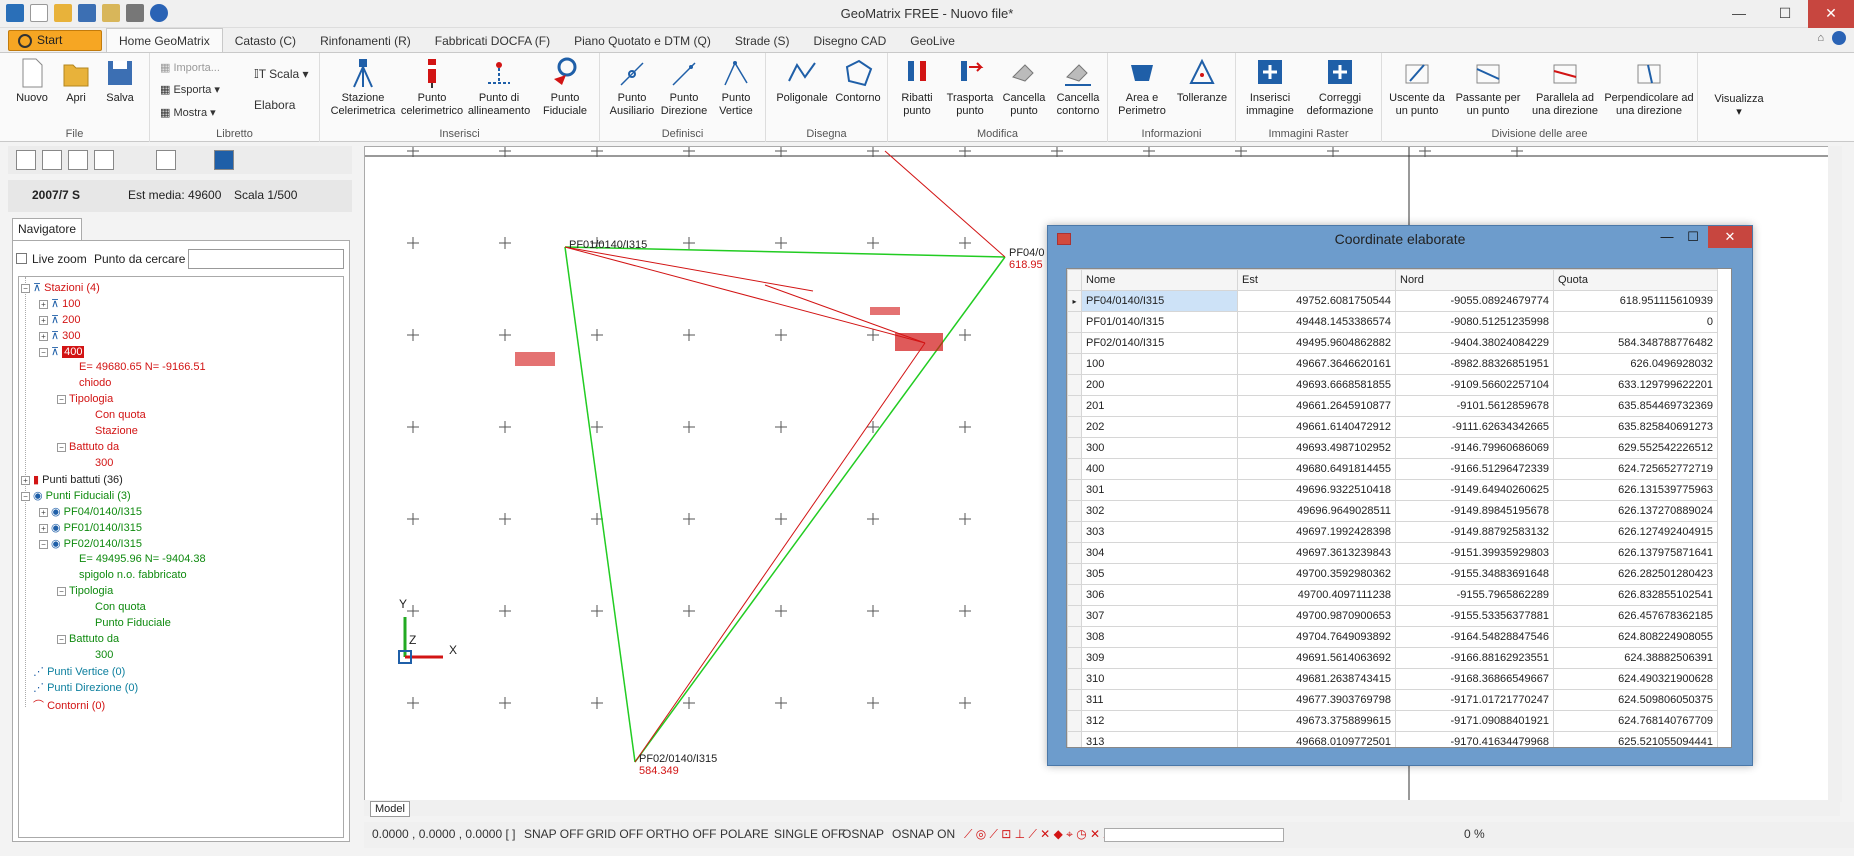 The width and height of the screenshot is (1854, 856). Describe the element at coordinates (1635, 574) in the screenshot. I see `cell-quota: 626.282501280423` at that location.